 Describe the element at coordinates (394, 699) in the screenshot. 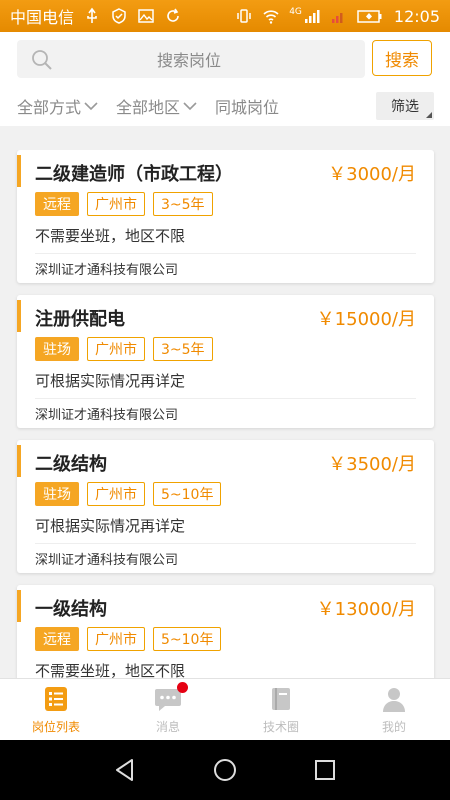

I see `user-icon` at that location.